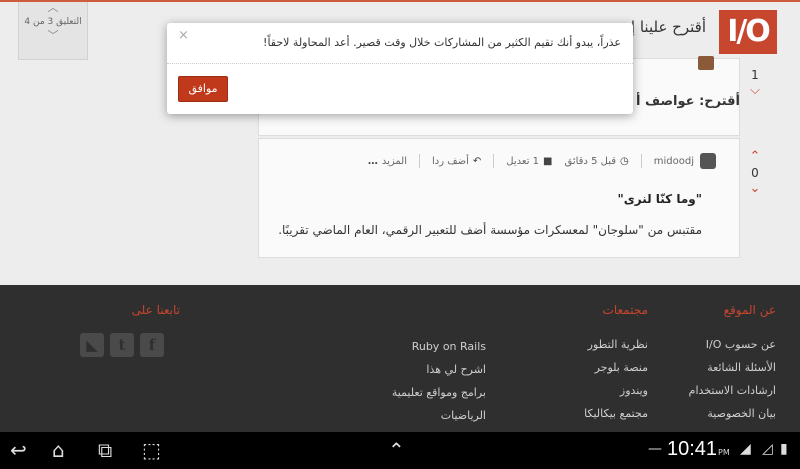 This screenshot has width=800, height=469. What do you see at coordinates (203, 89) in the screenshot?
I see `ok-button: موافق` at bounding box center [203, 89].